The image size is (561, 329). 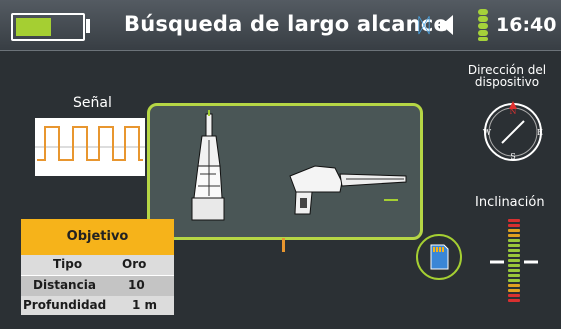 What do you see at coordinates (145, 305) in the screenshot?
I see `objective-value: 1 m` at bounding box center [145, 305].